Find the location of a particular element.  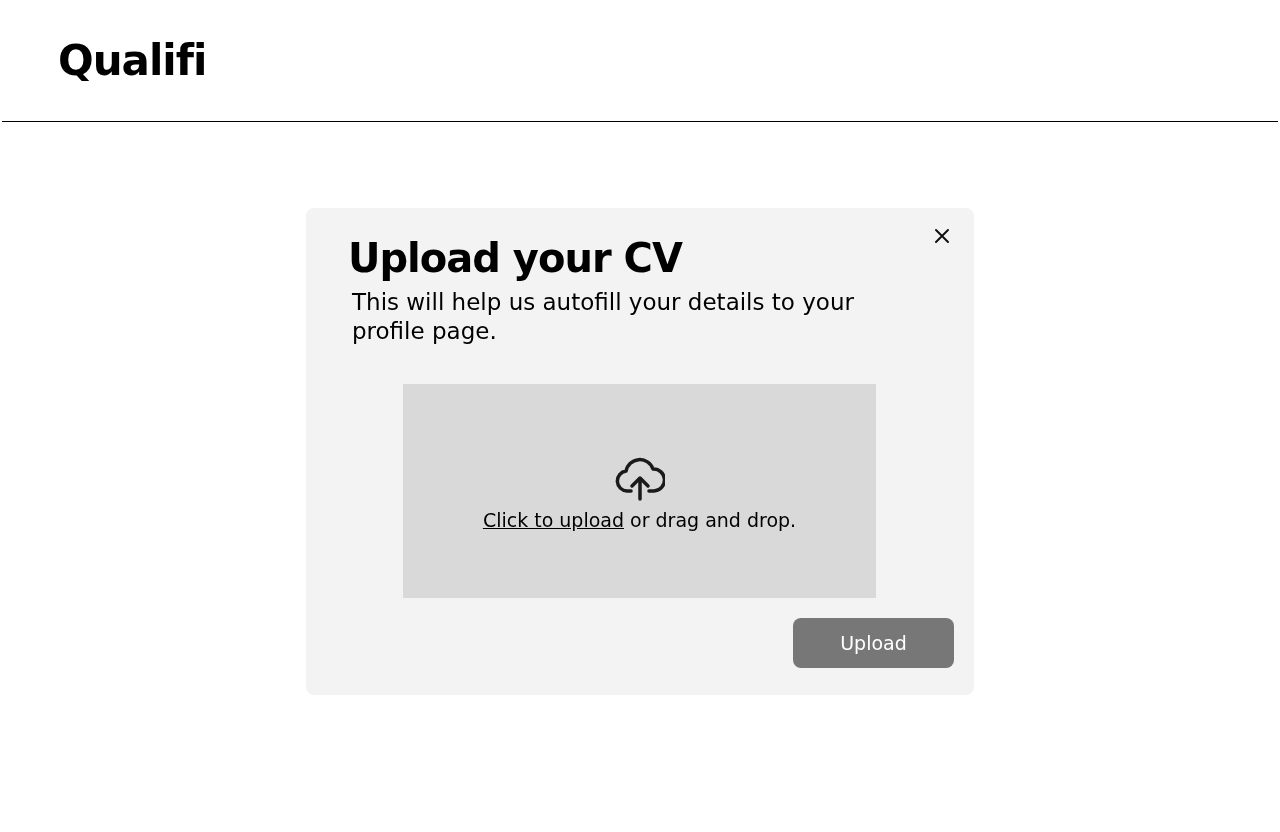

upload-cloud-icon is located at coordinates (639, 479).